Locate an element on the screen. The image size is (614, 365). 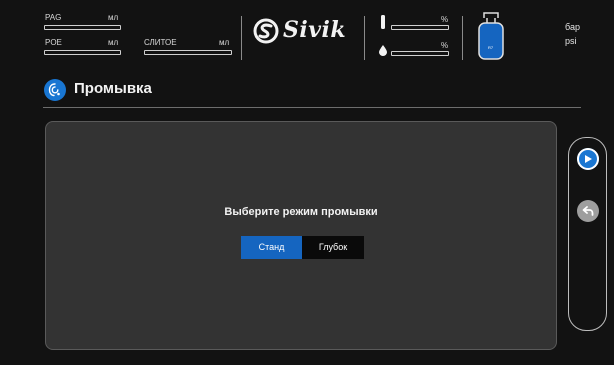
mode-prompt: Выберите режим промывки is located at coordinates (301, 212).